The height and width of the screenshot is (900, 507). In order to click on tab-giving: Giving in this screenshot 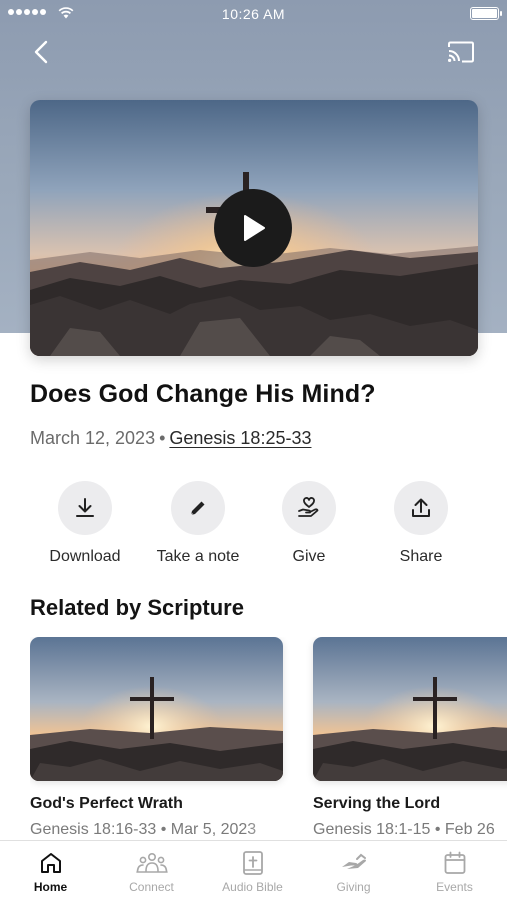, I will do `click(353, 871)`.